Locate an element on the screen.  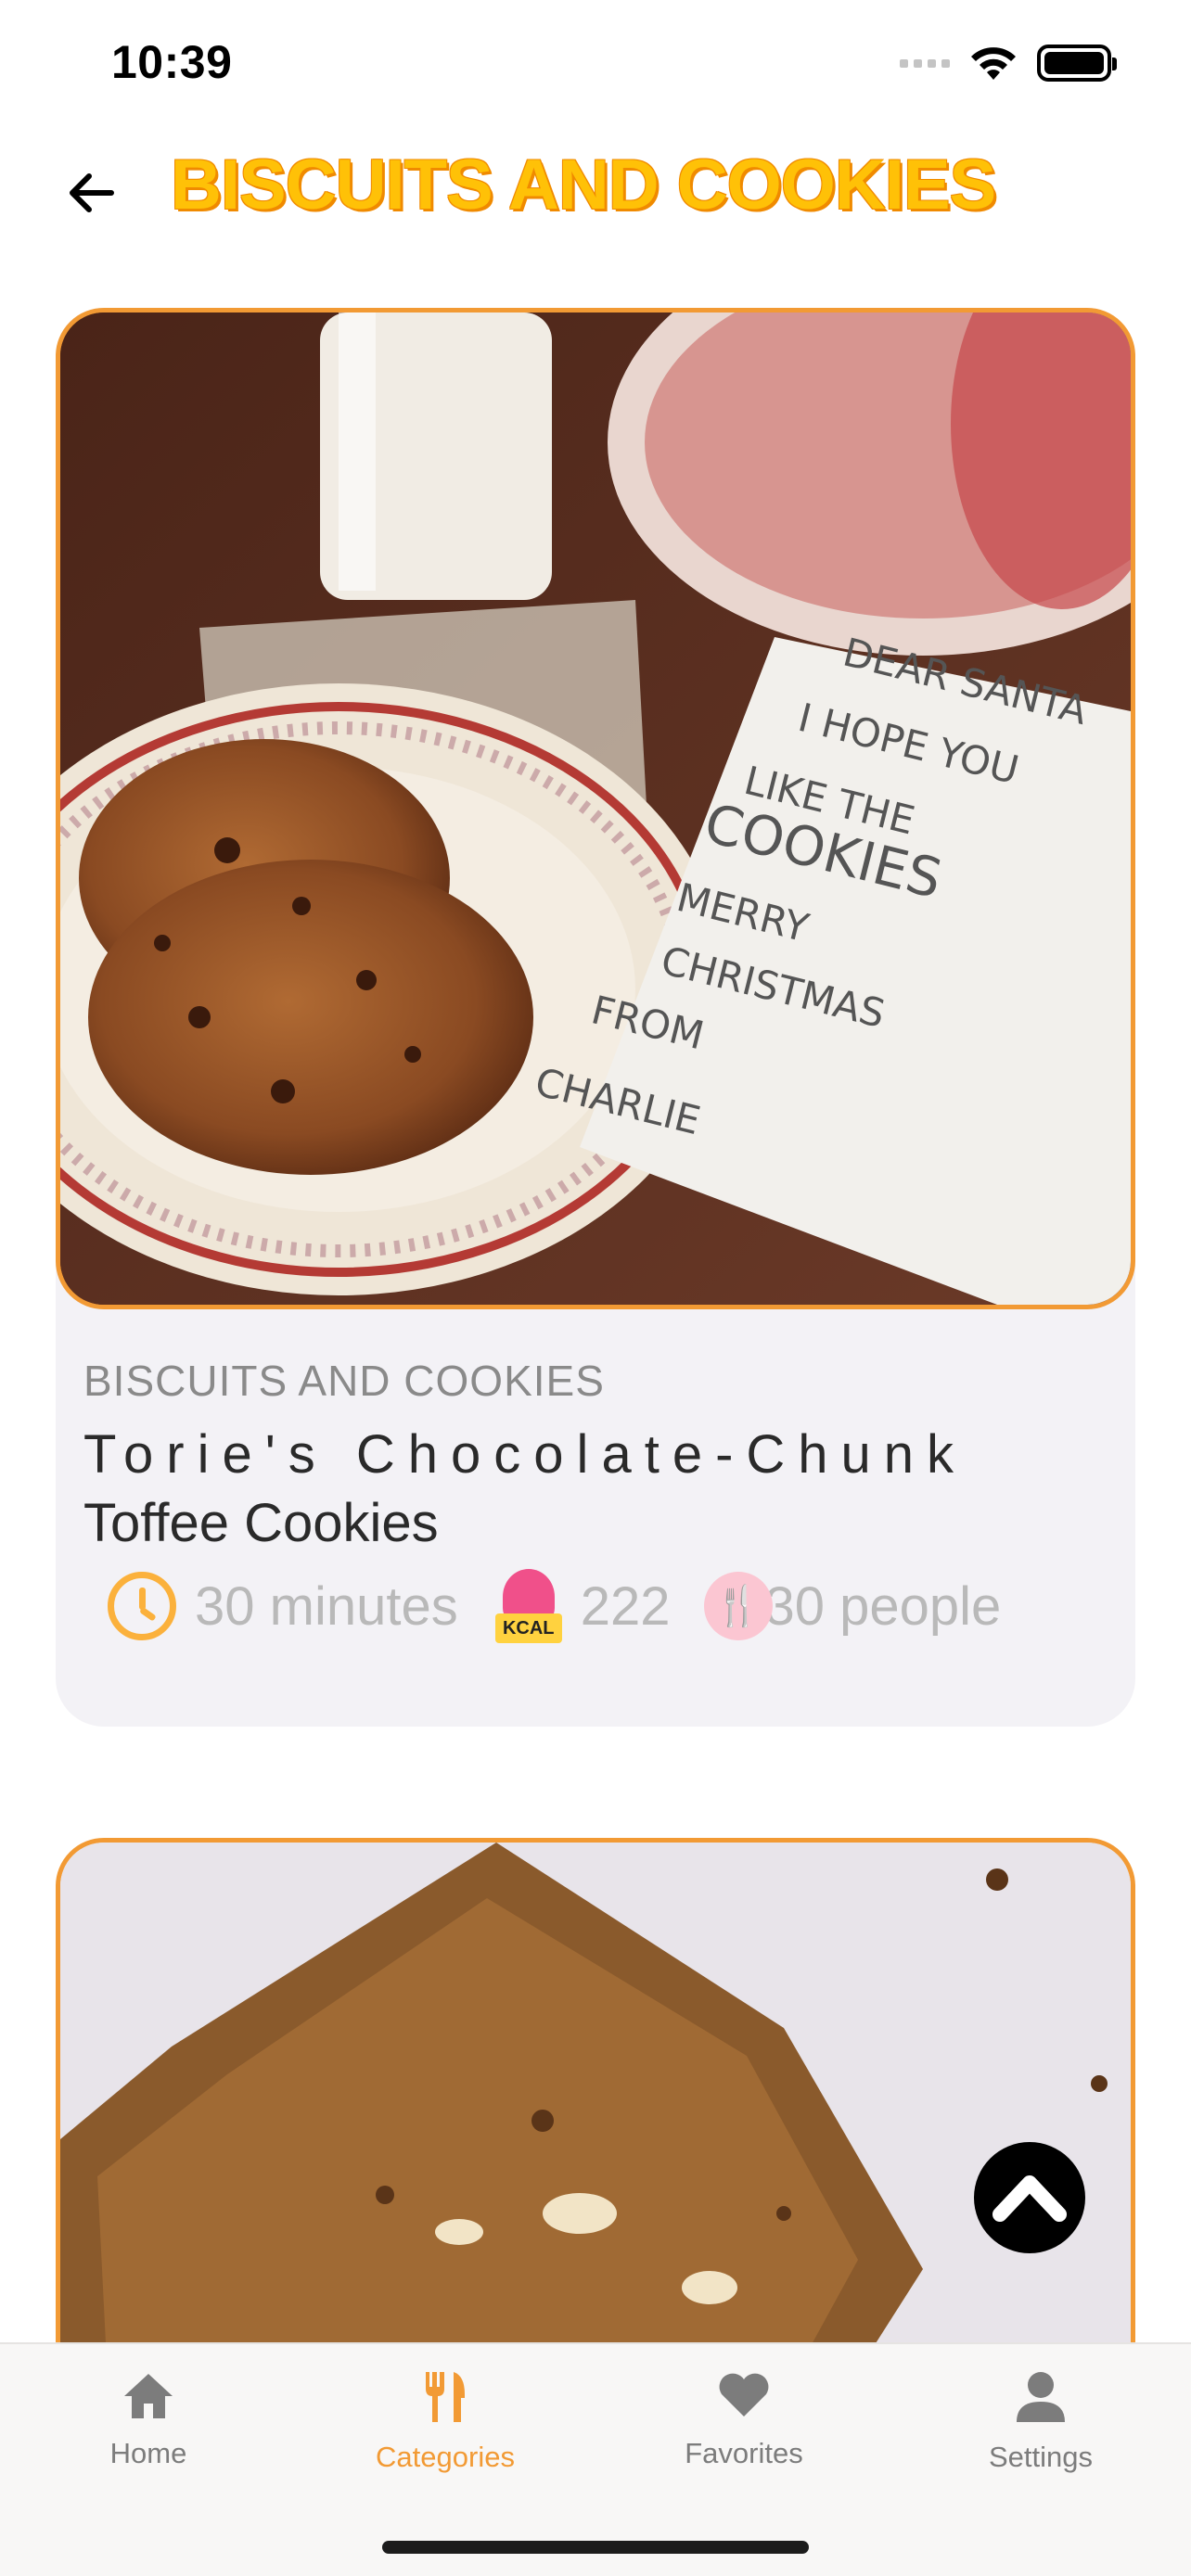
tab-categories: Categories is located at coordinates (445, 2439).